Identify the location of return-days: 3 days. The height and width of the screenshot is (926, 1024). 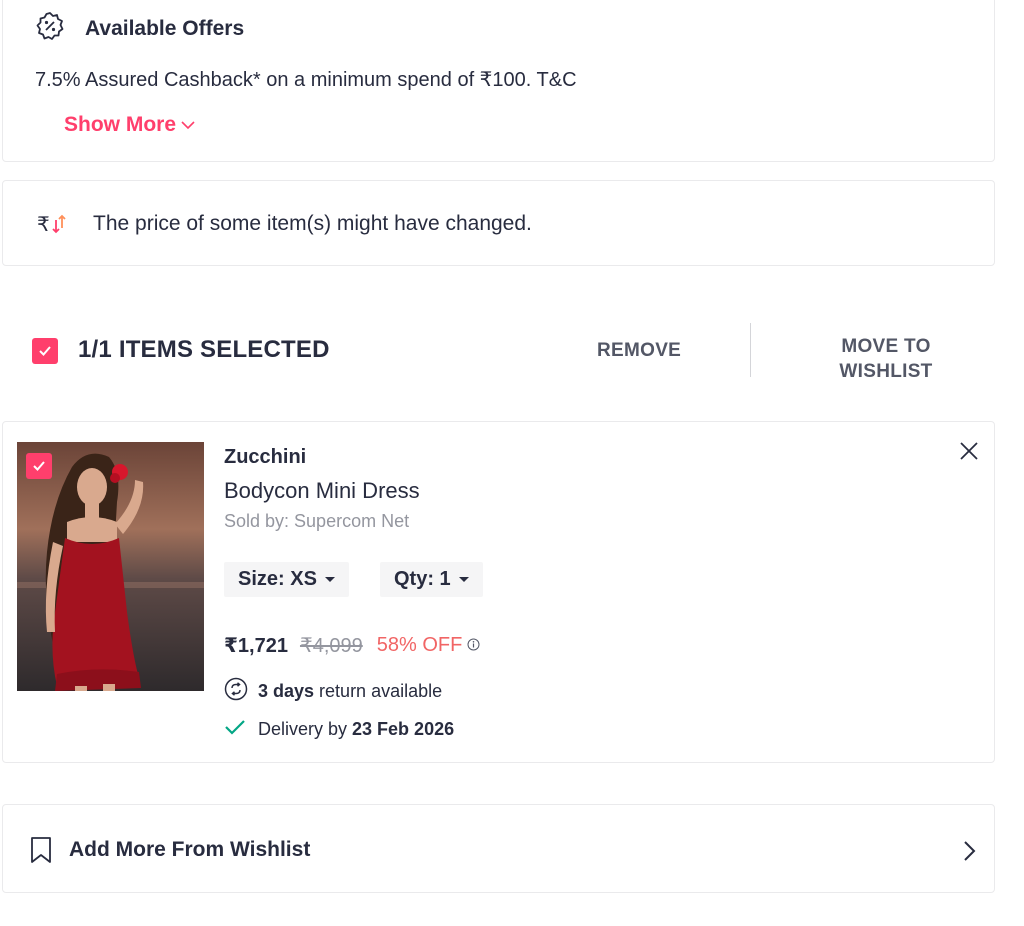
(286, 691).